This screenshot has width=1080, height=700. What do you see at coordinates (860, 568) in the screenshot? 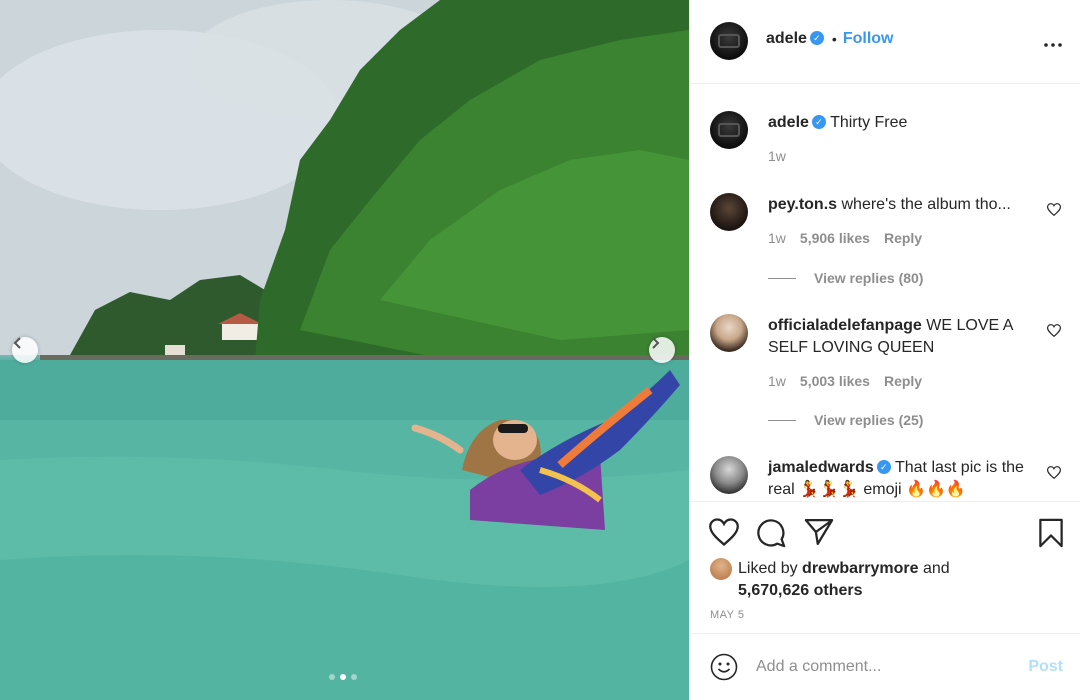
I see `liked-by-user: drewbarrymore` at bounding box center [860, 568].